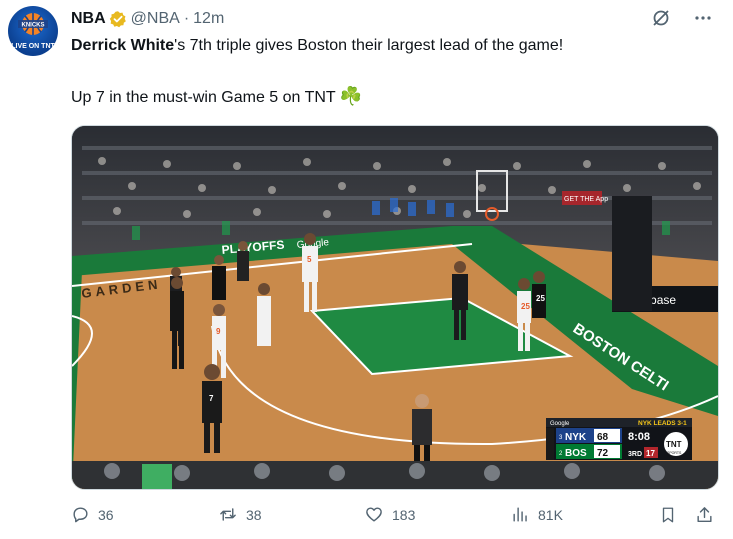 This screenshot has height=539, width=733. Describe the element at coordinates (106, 514) in the screenshot. I see `reply-count: 36` at that location.